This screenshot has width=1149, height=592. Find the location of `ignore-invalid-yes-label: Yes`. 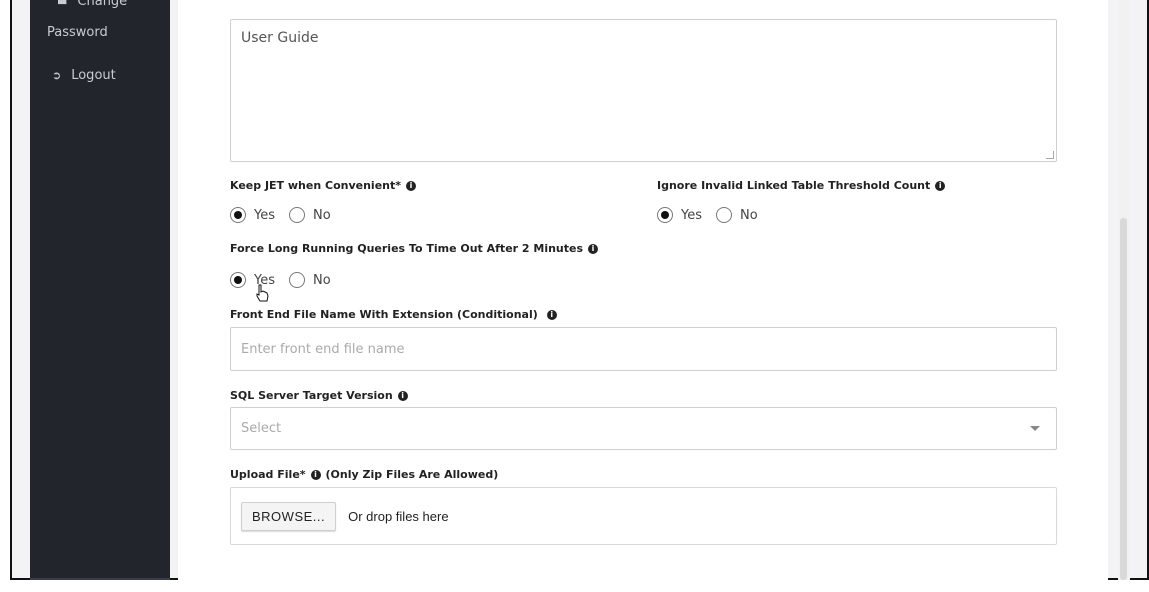

ignore-invalid-yes-label: Yes is located at coordinates (691, 215).